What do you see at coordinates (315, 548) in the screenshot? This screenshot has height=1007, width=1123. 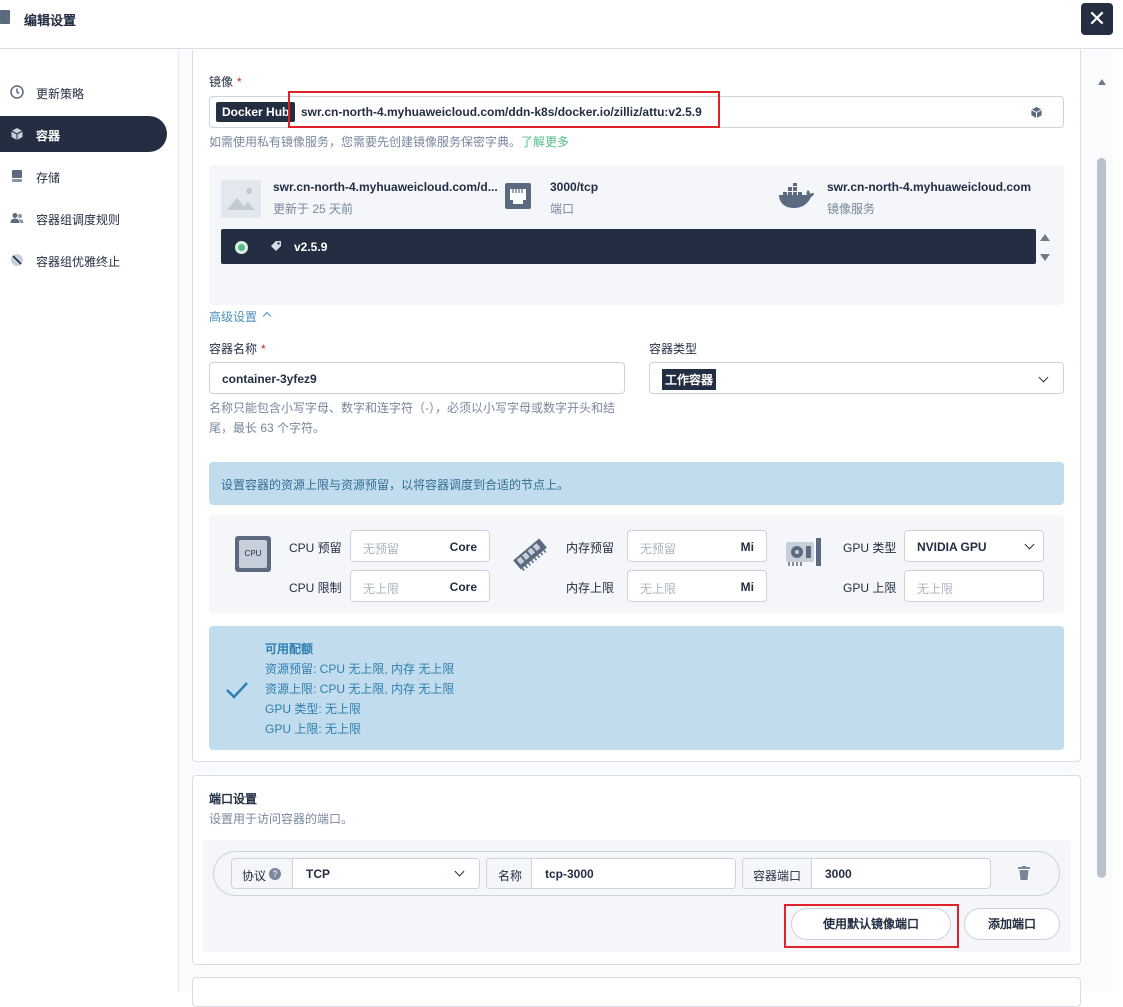 I see `cpu-reserve-label: CPU 预留` at bounding box center [315, 548].